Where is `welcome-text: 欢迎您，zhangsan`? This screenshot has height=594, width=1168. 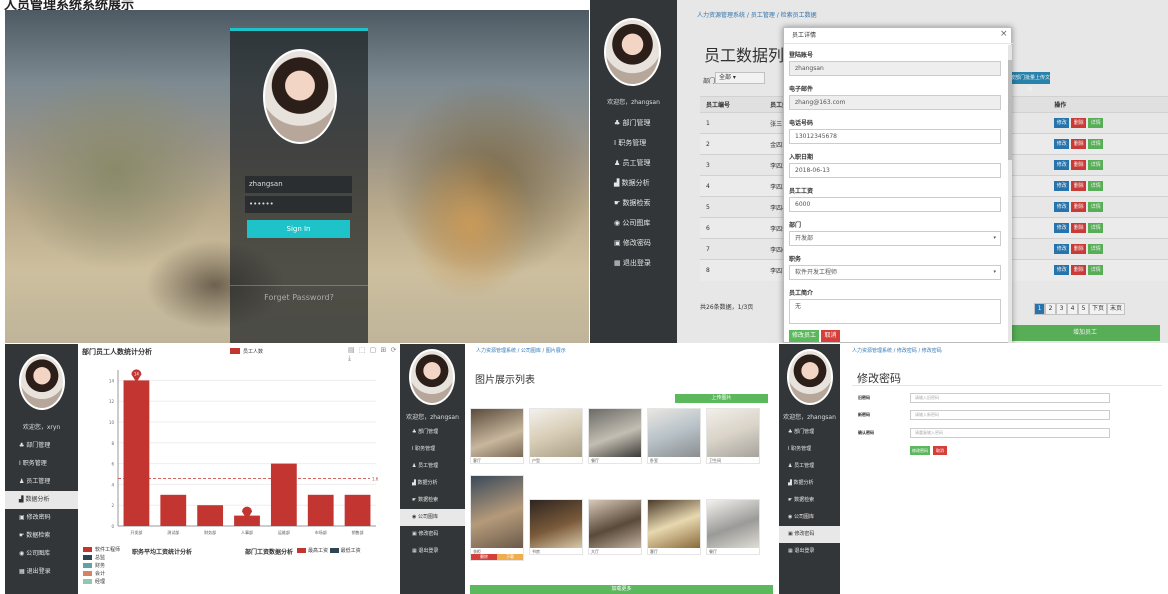
welcome-text: 欢迎您，zhangsan is located at coordinates (633, 102).